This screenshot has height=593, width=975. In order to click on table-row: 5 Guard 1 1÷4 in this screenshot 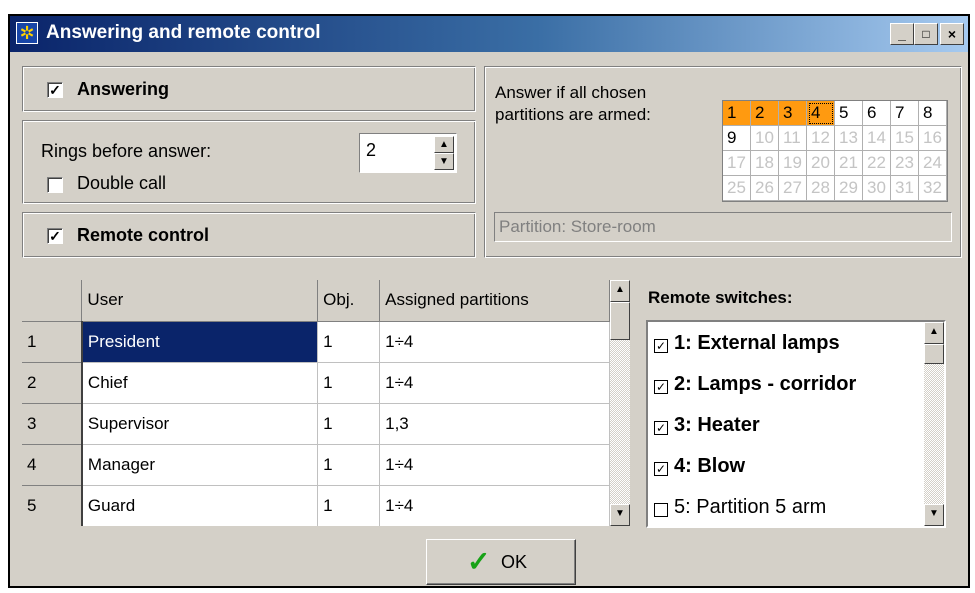, I will do `click(316, 505)`.